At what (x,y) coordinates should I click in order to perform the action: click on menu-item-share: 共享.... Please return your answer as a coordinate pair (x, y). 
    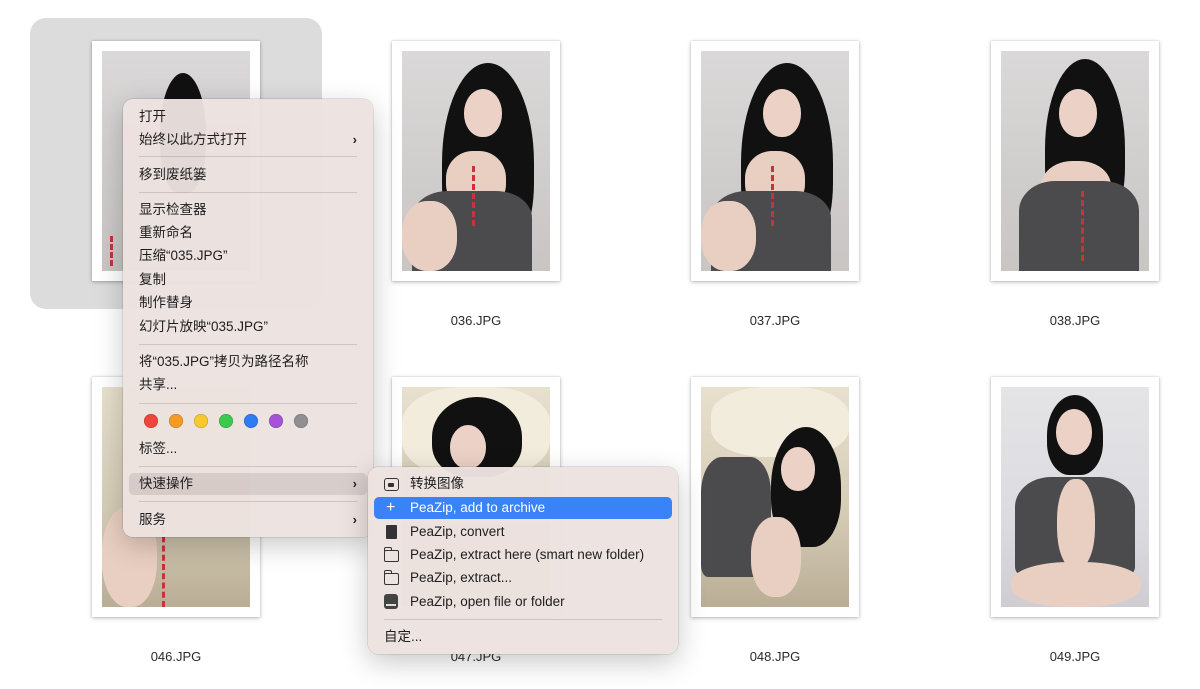
    Looking at the image, I should click on (248, 385).